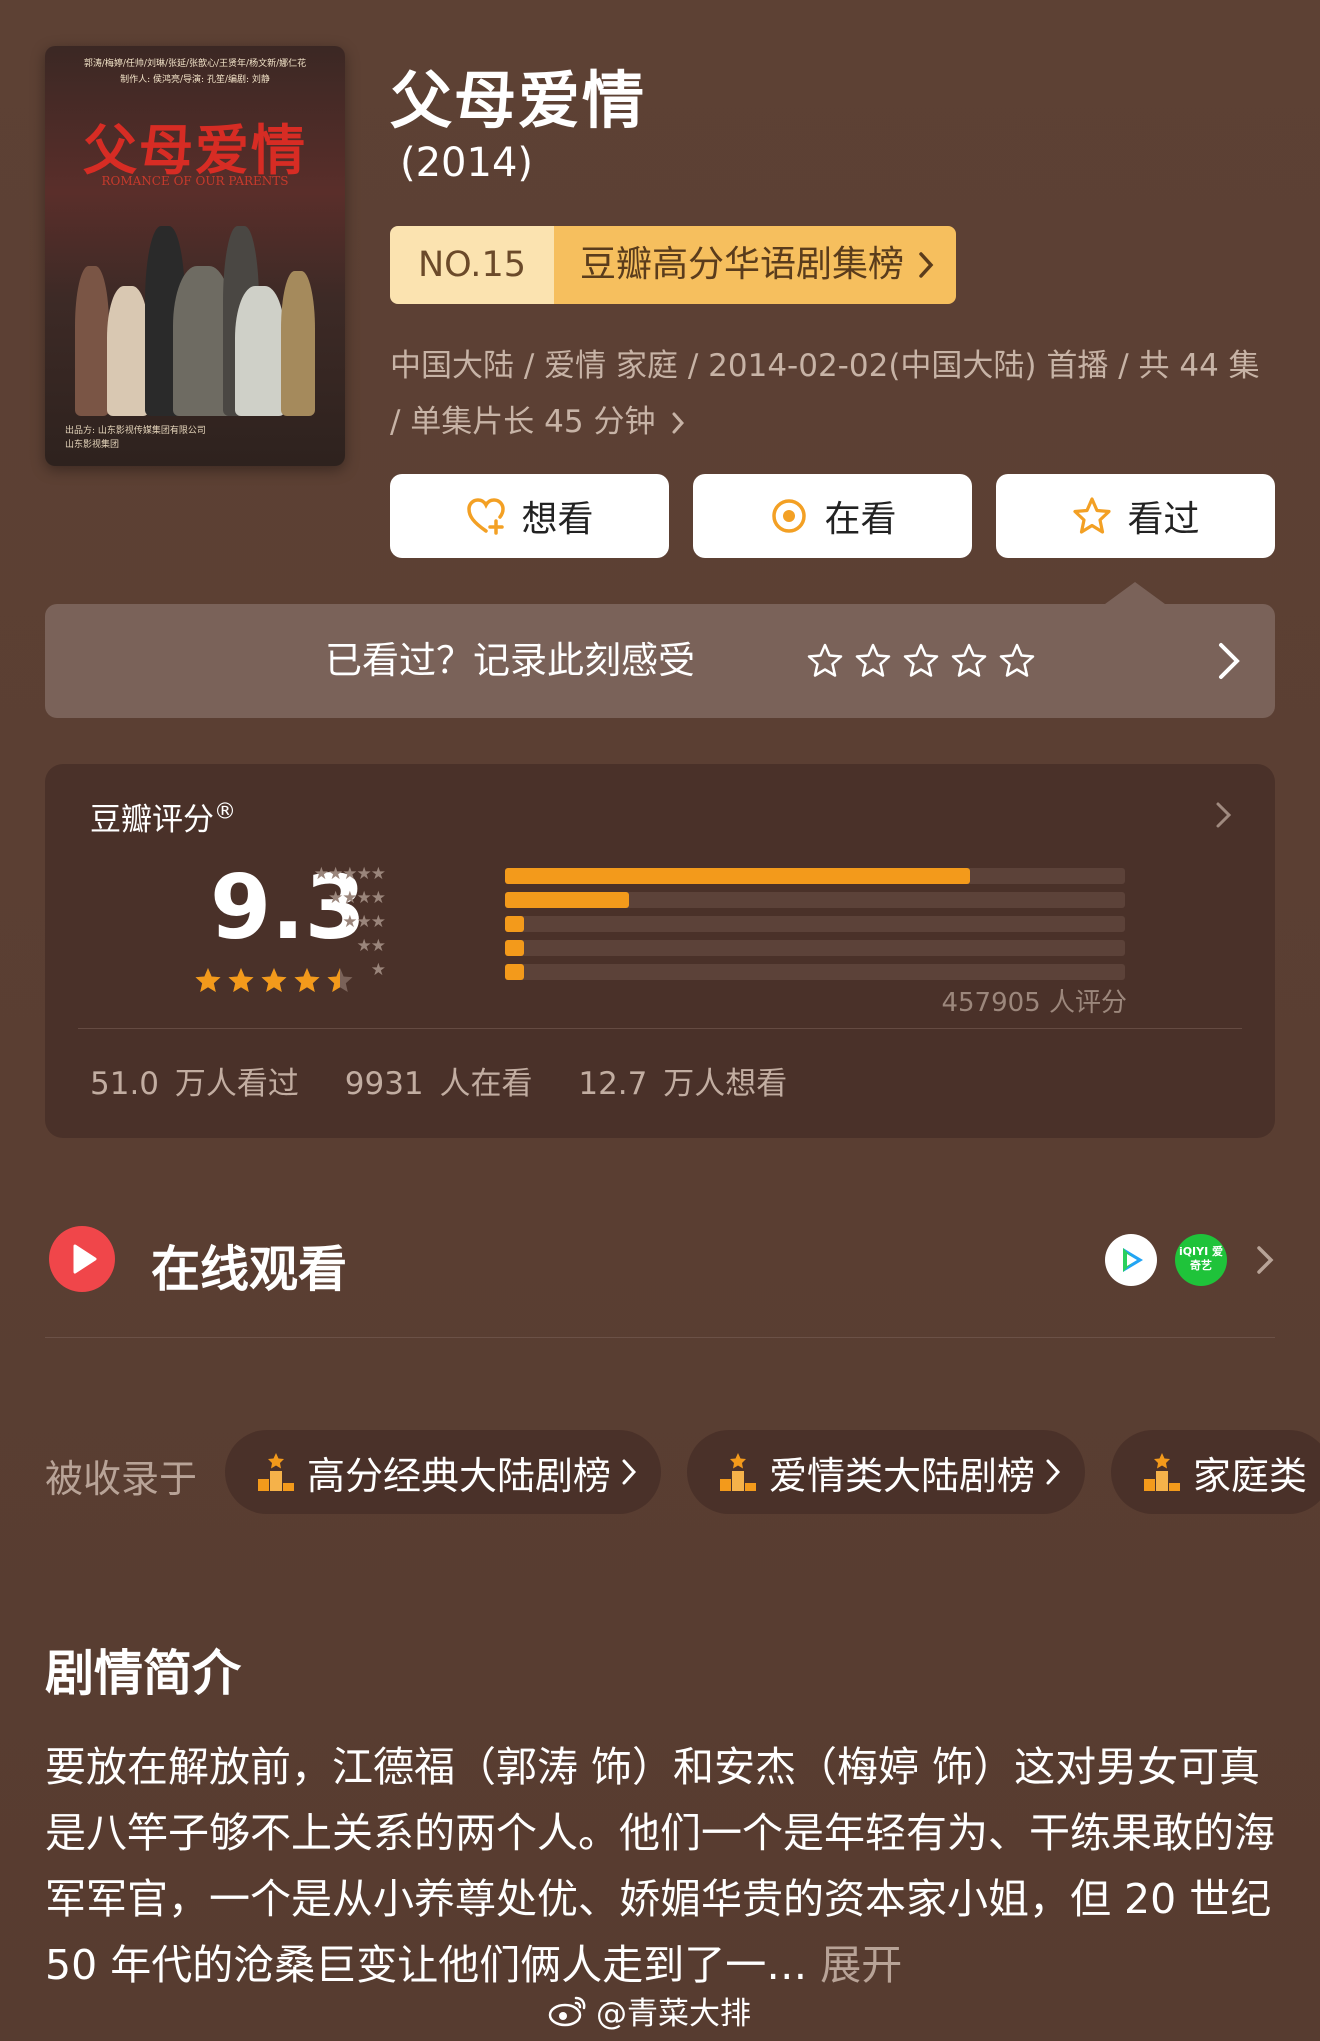  What do you see at coordinates (1131, 1260) in the screenshot?
I see `tencent-video-icon` at bounding box center [1131, 1260].